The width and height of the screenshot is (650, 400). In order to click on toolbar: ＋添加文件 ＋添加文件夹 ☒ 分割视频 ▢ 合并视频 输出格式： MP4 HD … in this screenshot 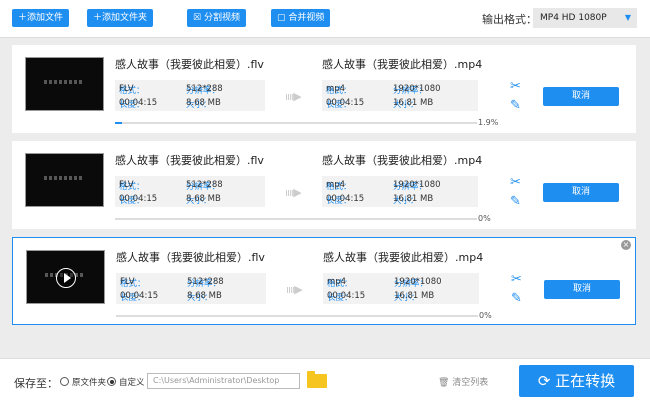, I will do `click(325, 19)`.